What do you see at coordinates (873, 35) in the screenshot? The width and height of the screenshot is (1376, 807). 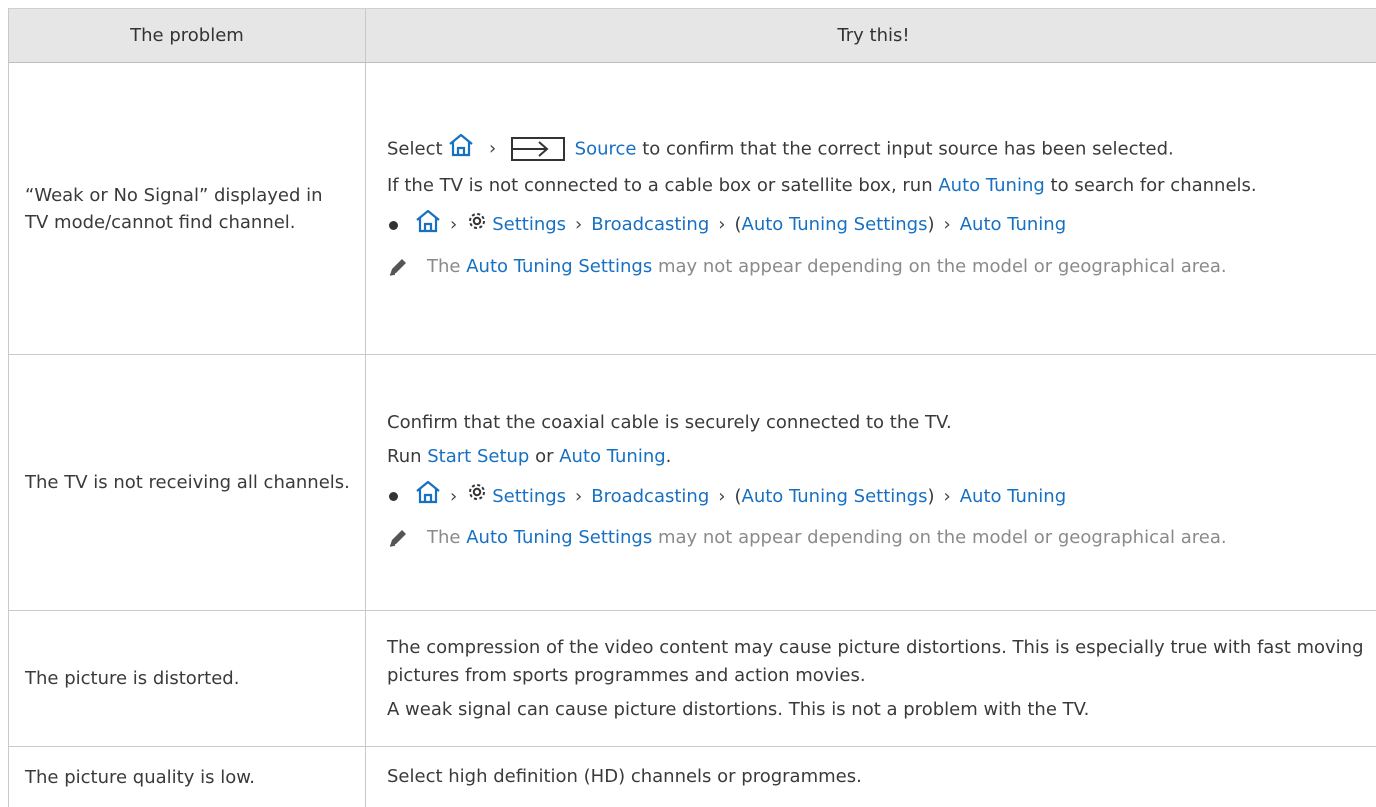 I see `header-try-this: Try this!` at bounding box center [873, 35].